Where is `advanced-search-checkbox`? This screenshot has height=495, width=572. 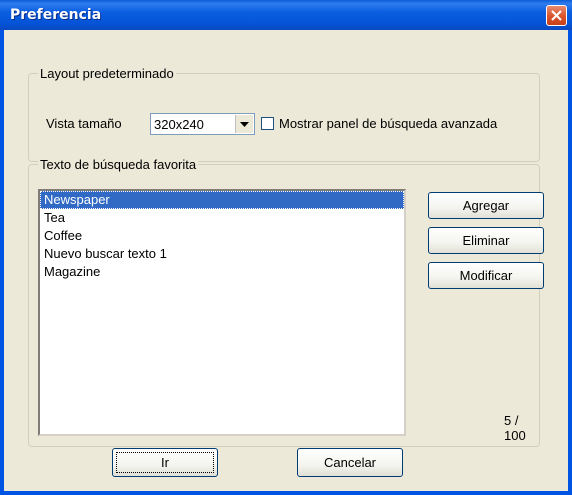
advanced-search-checkbox is located at coordinates (267, 123).